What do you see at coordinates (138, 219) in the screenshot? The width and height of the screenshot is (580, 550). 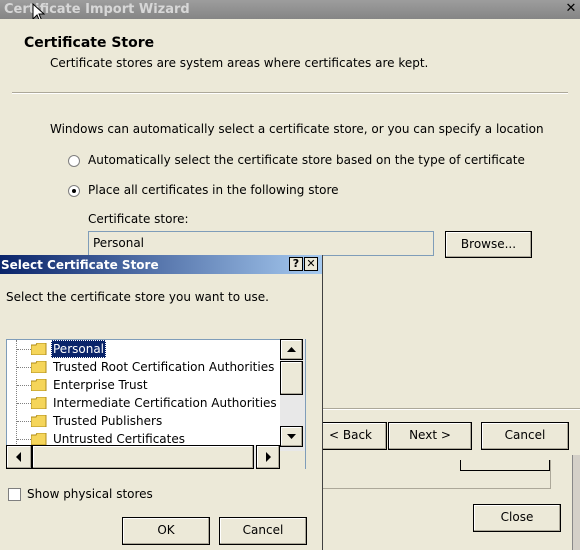 I see `certificate-store-label: Certificate store:` at bounding box center [138, 219].